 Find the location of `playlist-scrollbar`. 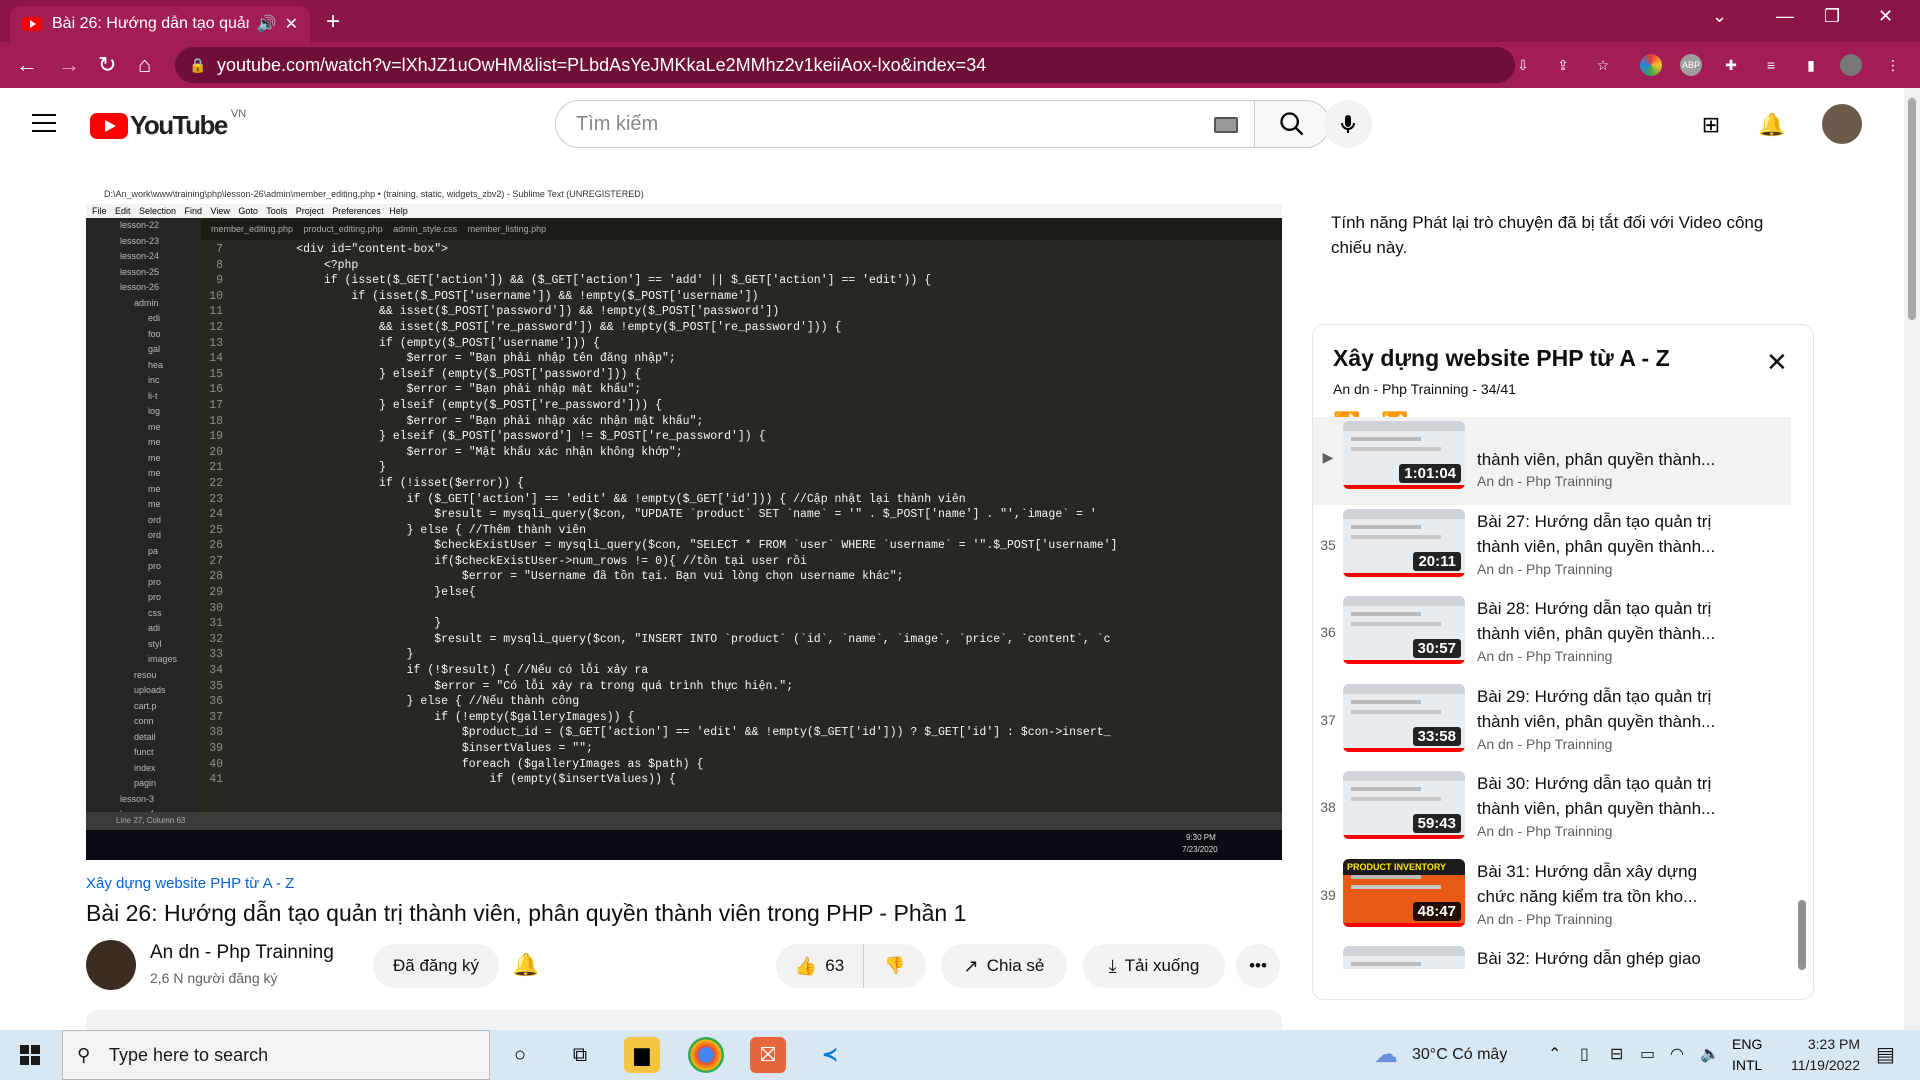

playlist-scrollbar is located at coordinates (1802, 935).